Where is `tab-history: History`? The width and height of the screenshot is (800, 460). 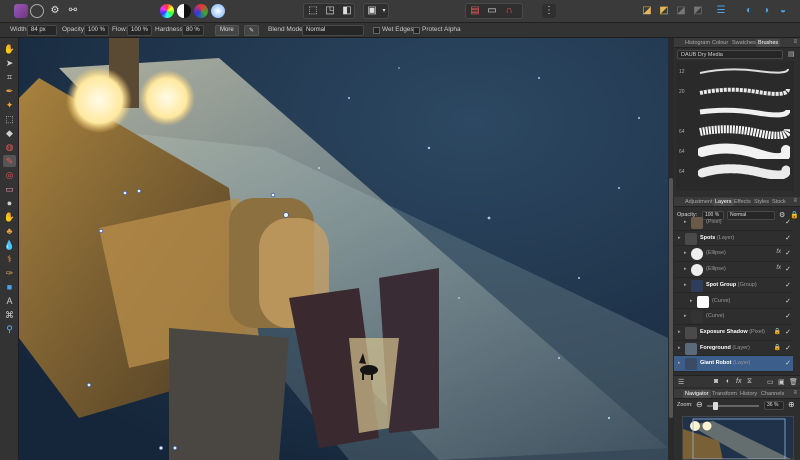
tab-history: History is located at coordinates (748, 394).